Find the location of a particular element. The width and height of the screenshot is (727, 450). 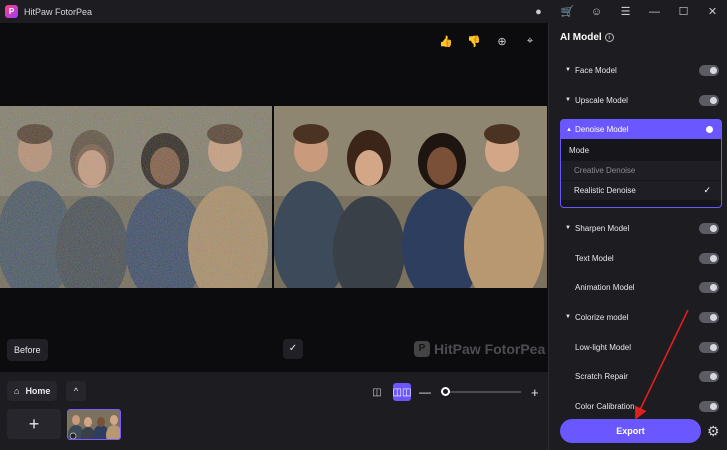

gear-icon: ⚙ is located at coordinates (713, 431).